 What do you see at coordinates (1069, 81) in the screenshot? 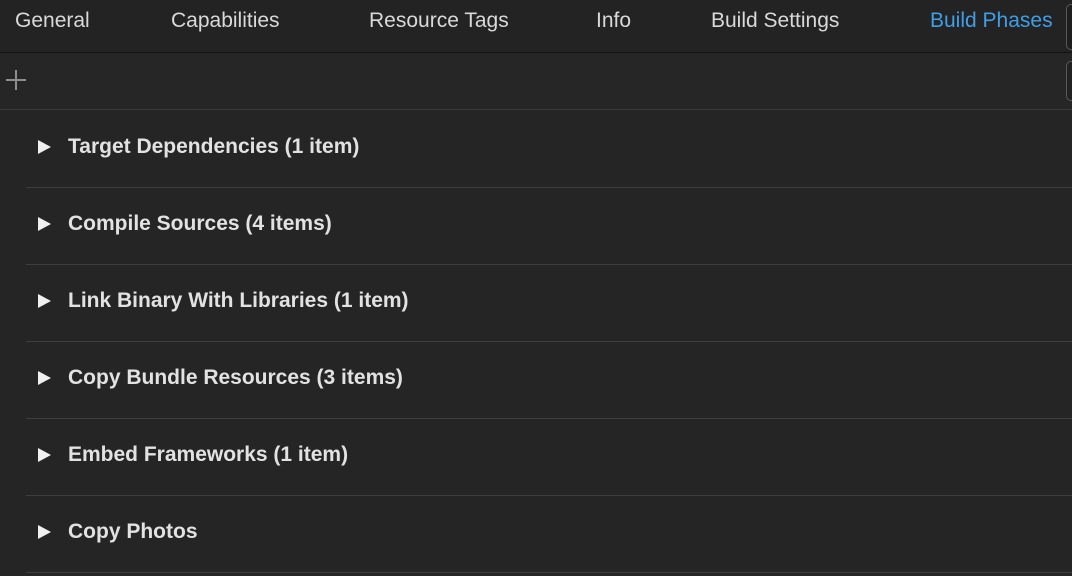
I see `toolbar-edge-control` at bounding box center [1069, 81].